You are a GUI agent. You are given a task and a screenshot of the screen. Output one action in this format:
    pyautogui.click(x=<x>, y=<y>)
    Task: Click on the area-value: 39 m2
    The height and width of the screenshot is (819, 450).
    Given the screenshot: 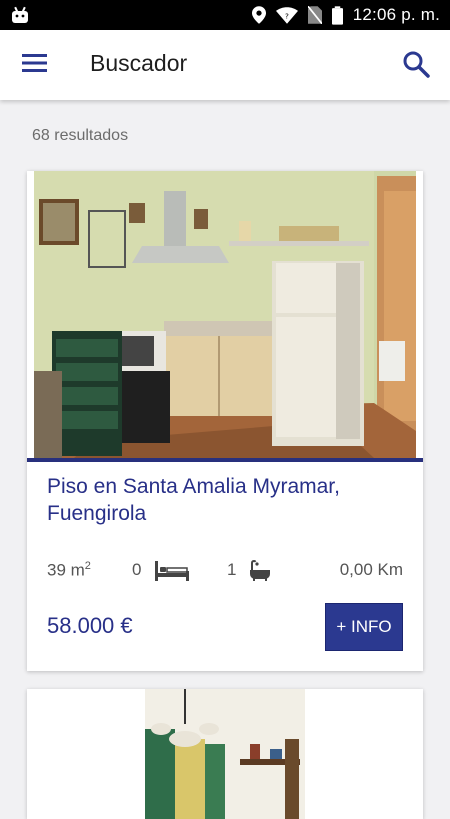 What is the action you would take?
    pyautogui.click(x=69, y=570)
    